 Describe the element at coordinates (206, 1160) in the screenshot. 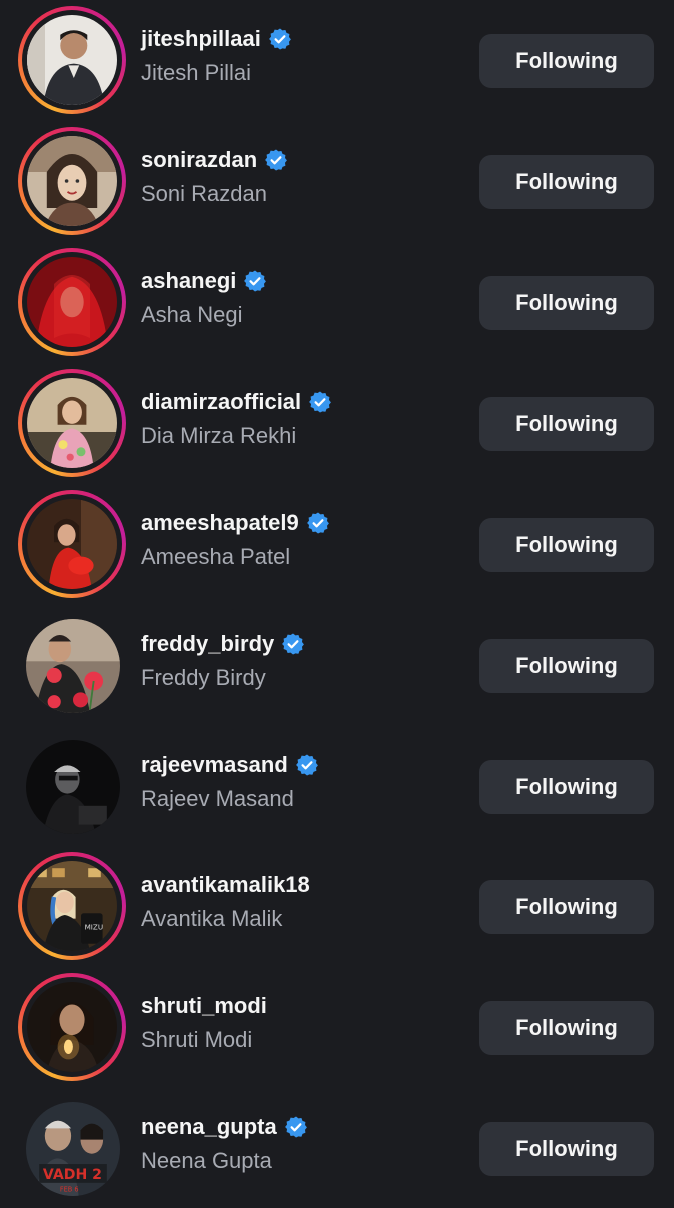

I see `full-name: Neena Gupta` at that location.